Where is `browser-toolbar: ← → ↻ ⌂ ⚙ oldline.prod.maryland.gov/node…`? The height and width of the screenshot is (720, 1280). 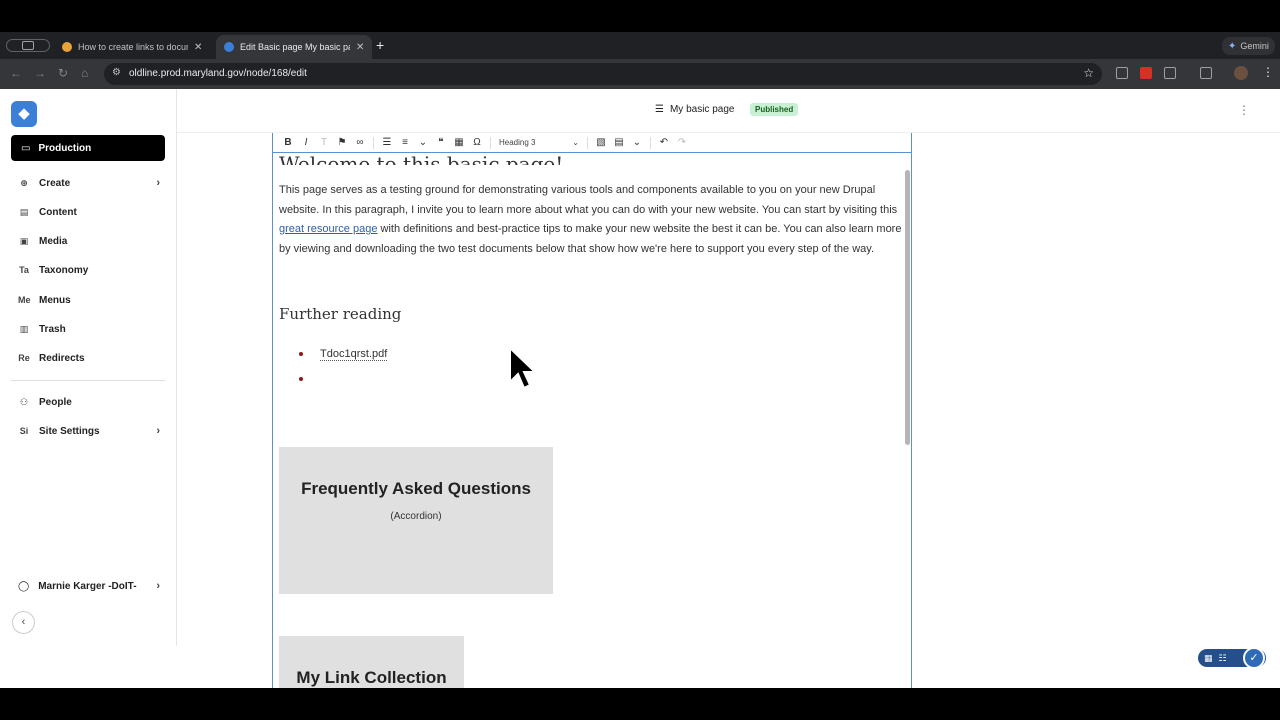 browser-toolbar: ← → ↻ ⌂ ⚙ oldline.prod.maryland.gov/node… is located at coordinates (640, 74).